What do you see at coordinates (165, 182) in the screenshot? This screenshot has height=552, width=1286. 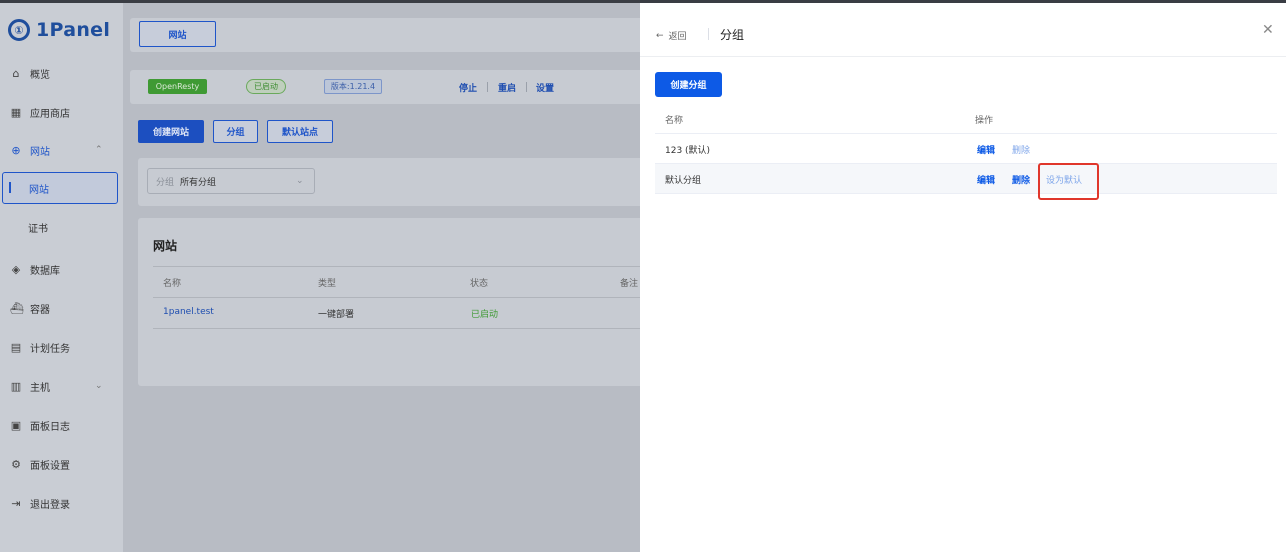 I see `filter-label: 分组` at bounding box center [165, 182].